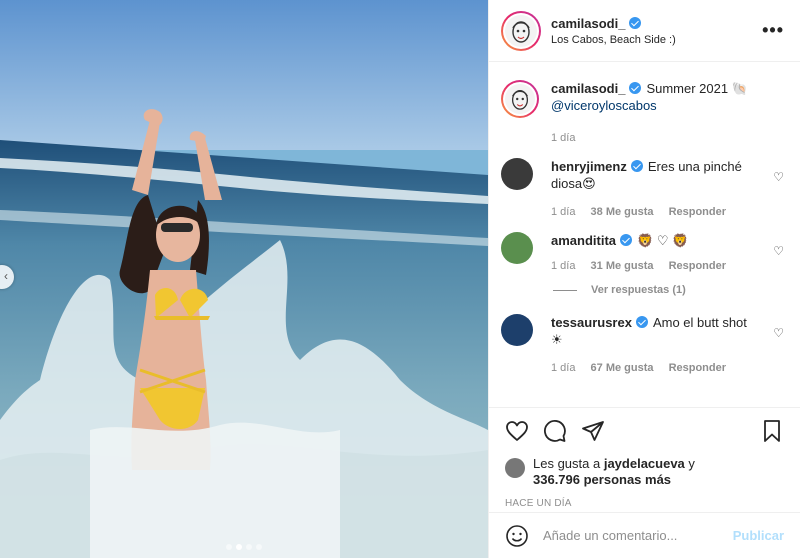 Image resolution: width=800 pixels, height=558 pixels. Describe the element at coordinates (565, 290) in the screenshot. I see `replies-divider` at that location.